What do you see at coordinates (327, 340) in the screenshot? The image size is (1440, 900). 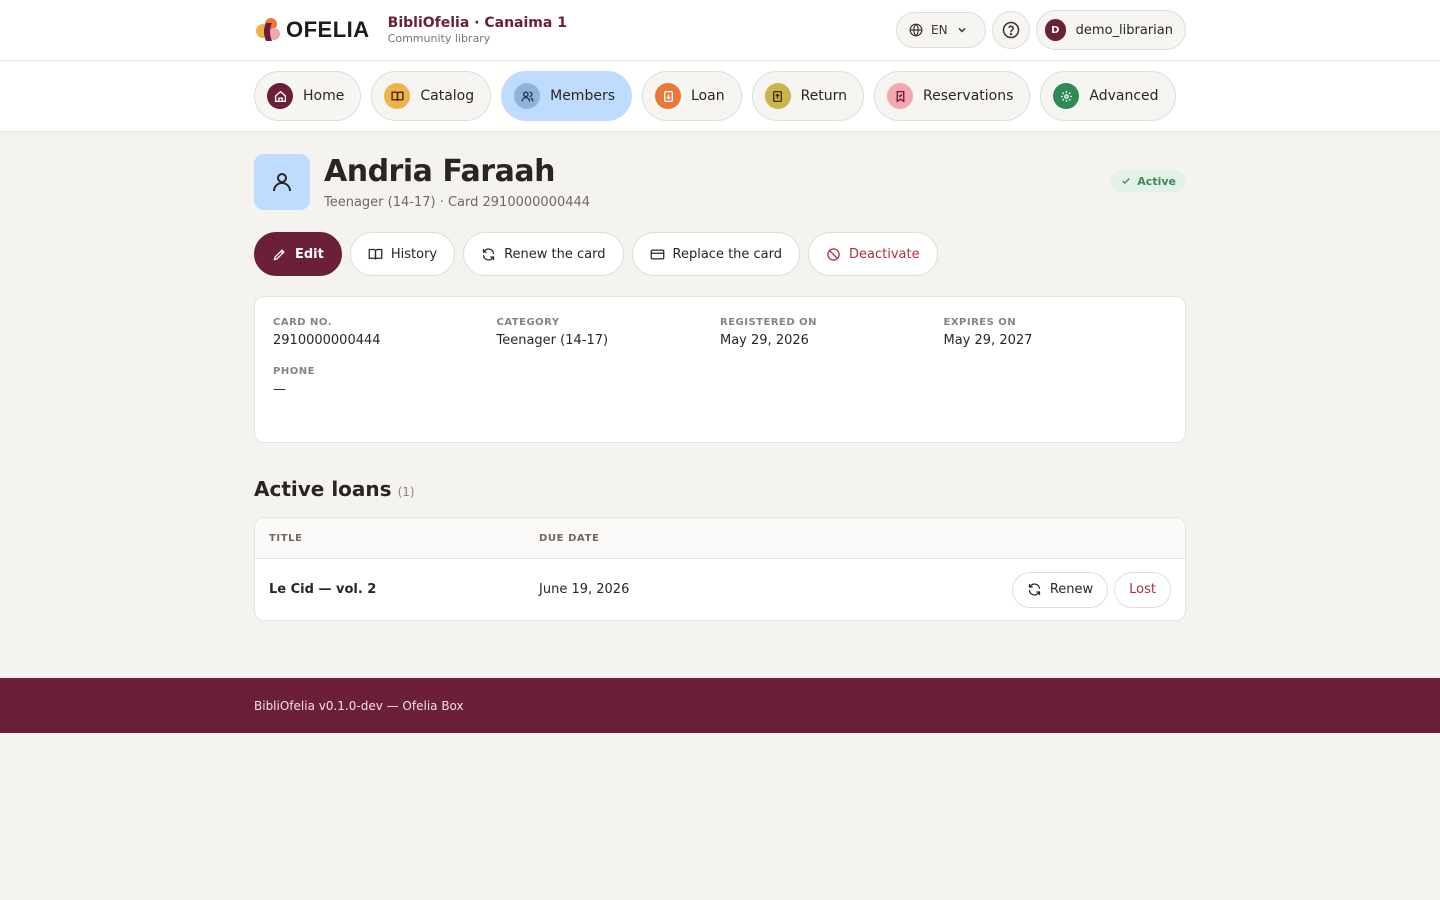 I see `field-value: 2910000000444` at bounding box center [327, 340].